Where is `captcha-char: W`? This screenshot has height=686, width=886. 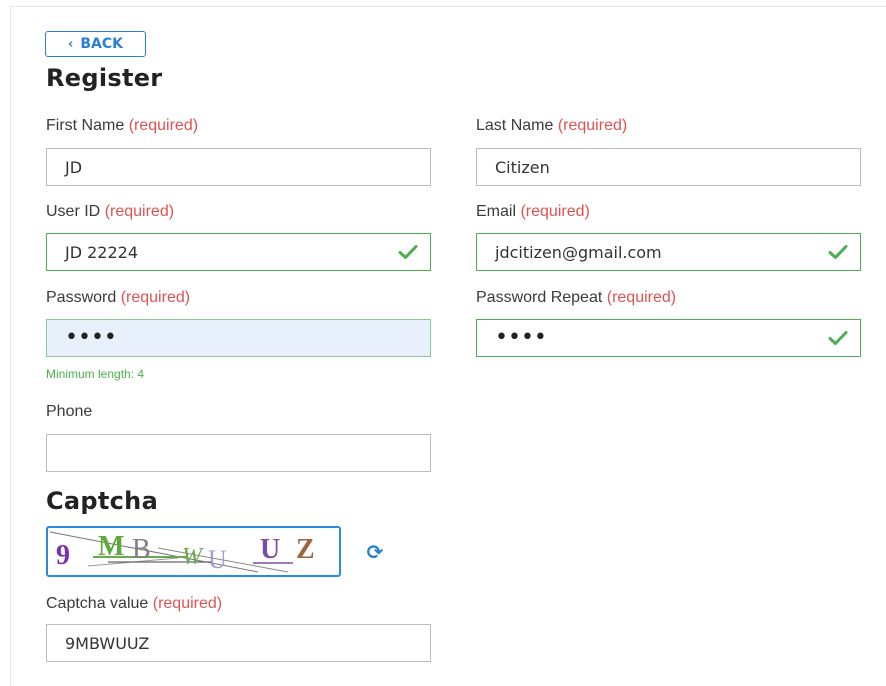 captcha-char: W is located at coordinates (193, 557).